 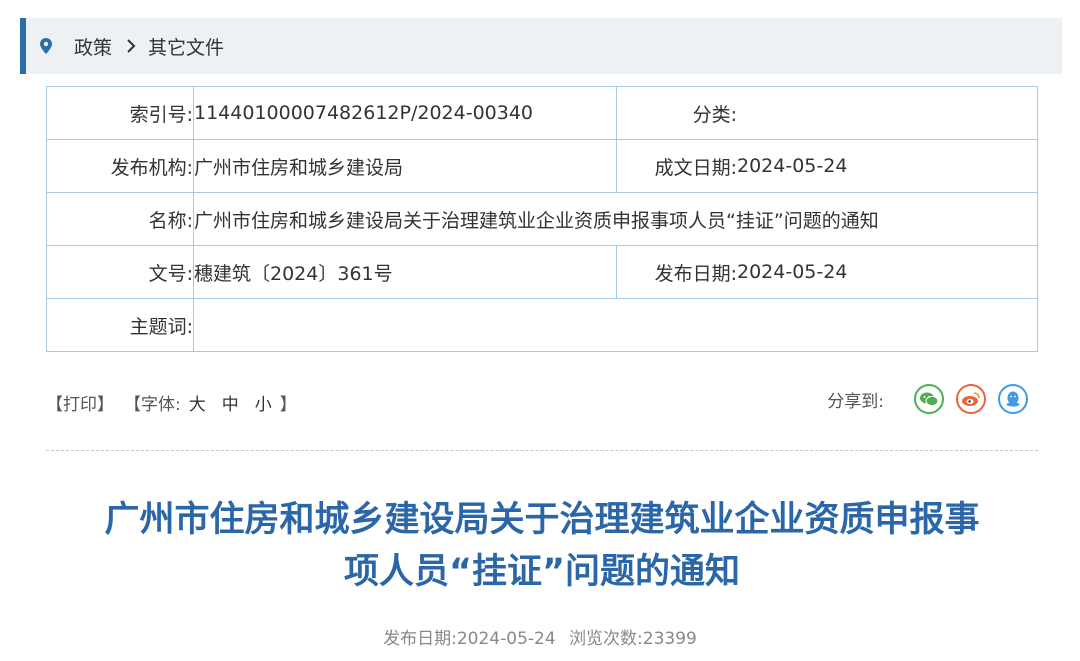 What do you see at coordinates (197, 402) in the screenshot?
I see `font-large-button: 大` at bounding box center [197, 402].